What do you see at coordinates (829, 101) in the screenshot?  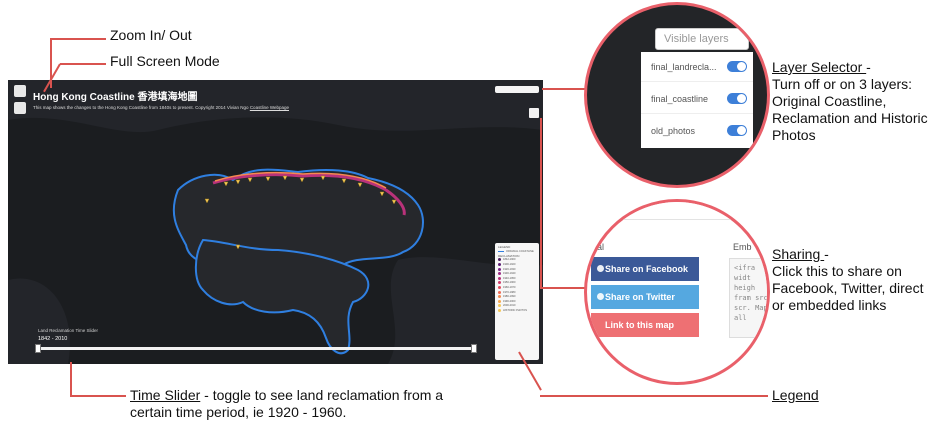 I see `layer-desc-2: Original Coastline,` at bounding box center [829, 101].